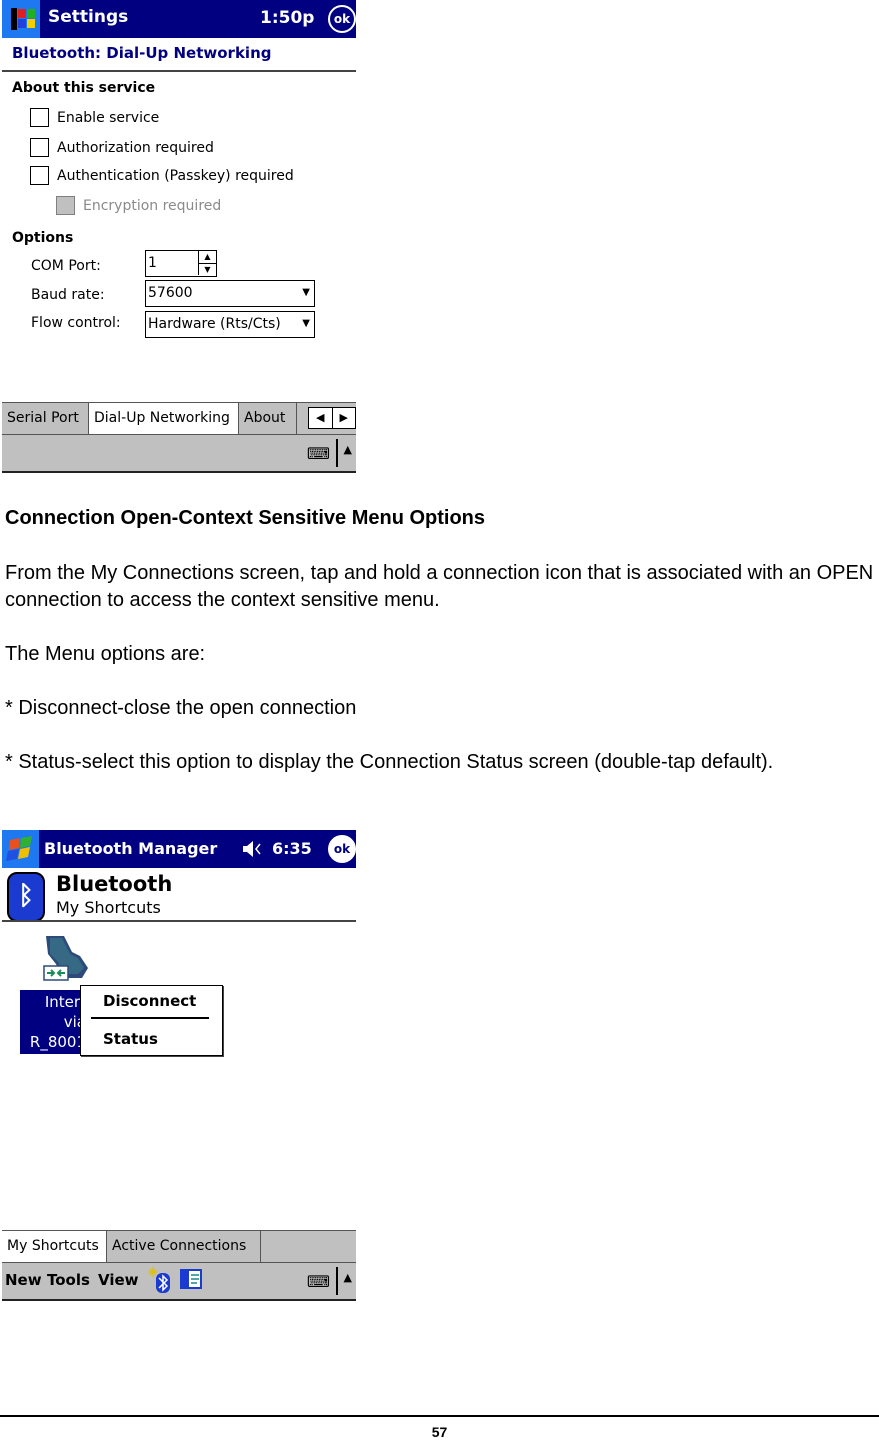 The width and height of the screenshot is (879, 1441). I want to click on window-title: Settings, so click(88, 17).